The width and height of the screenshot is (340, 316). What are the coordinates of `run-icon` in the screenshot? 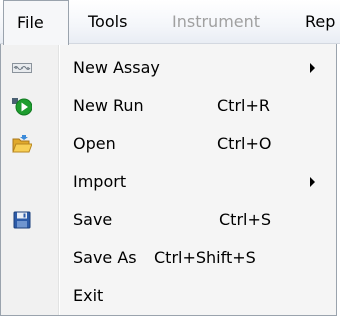 It's located at (22, 107).